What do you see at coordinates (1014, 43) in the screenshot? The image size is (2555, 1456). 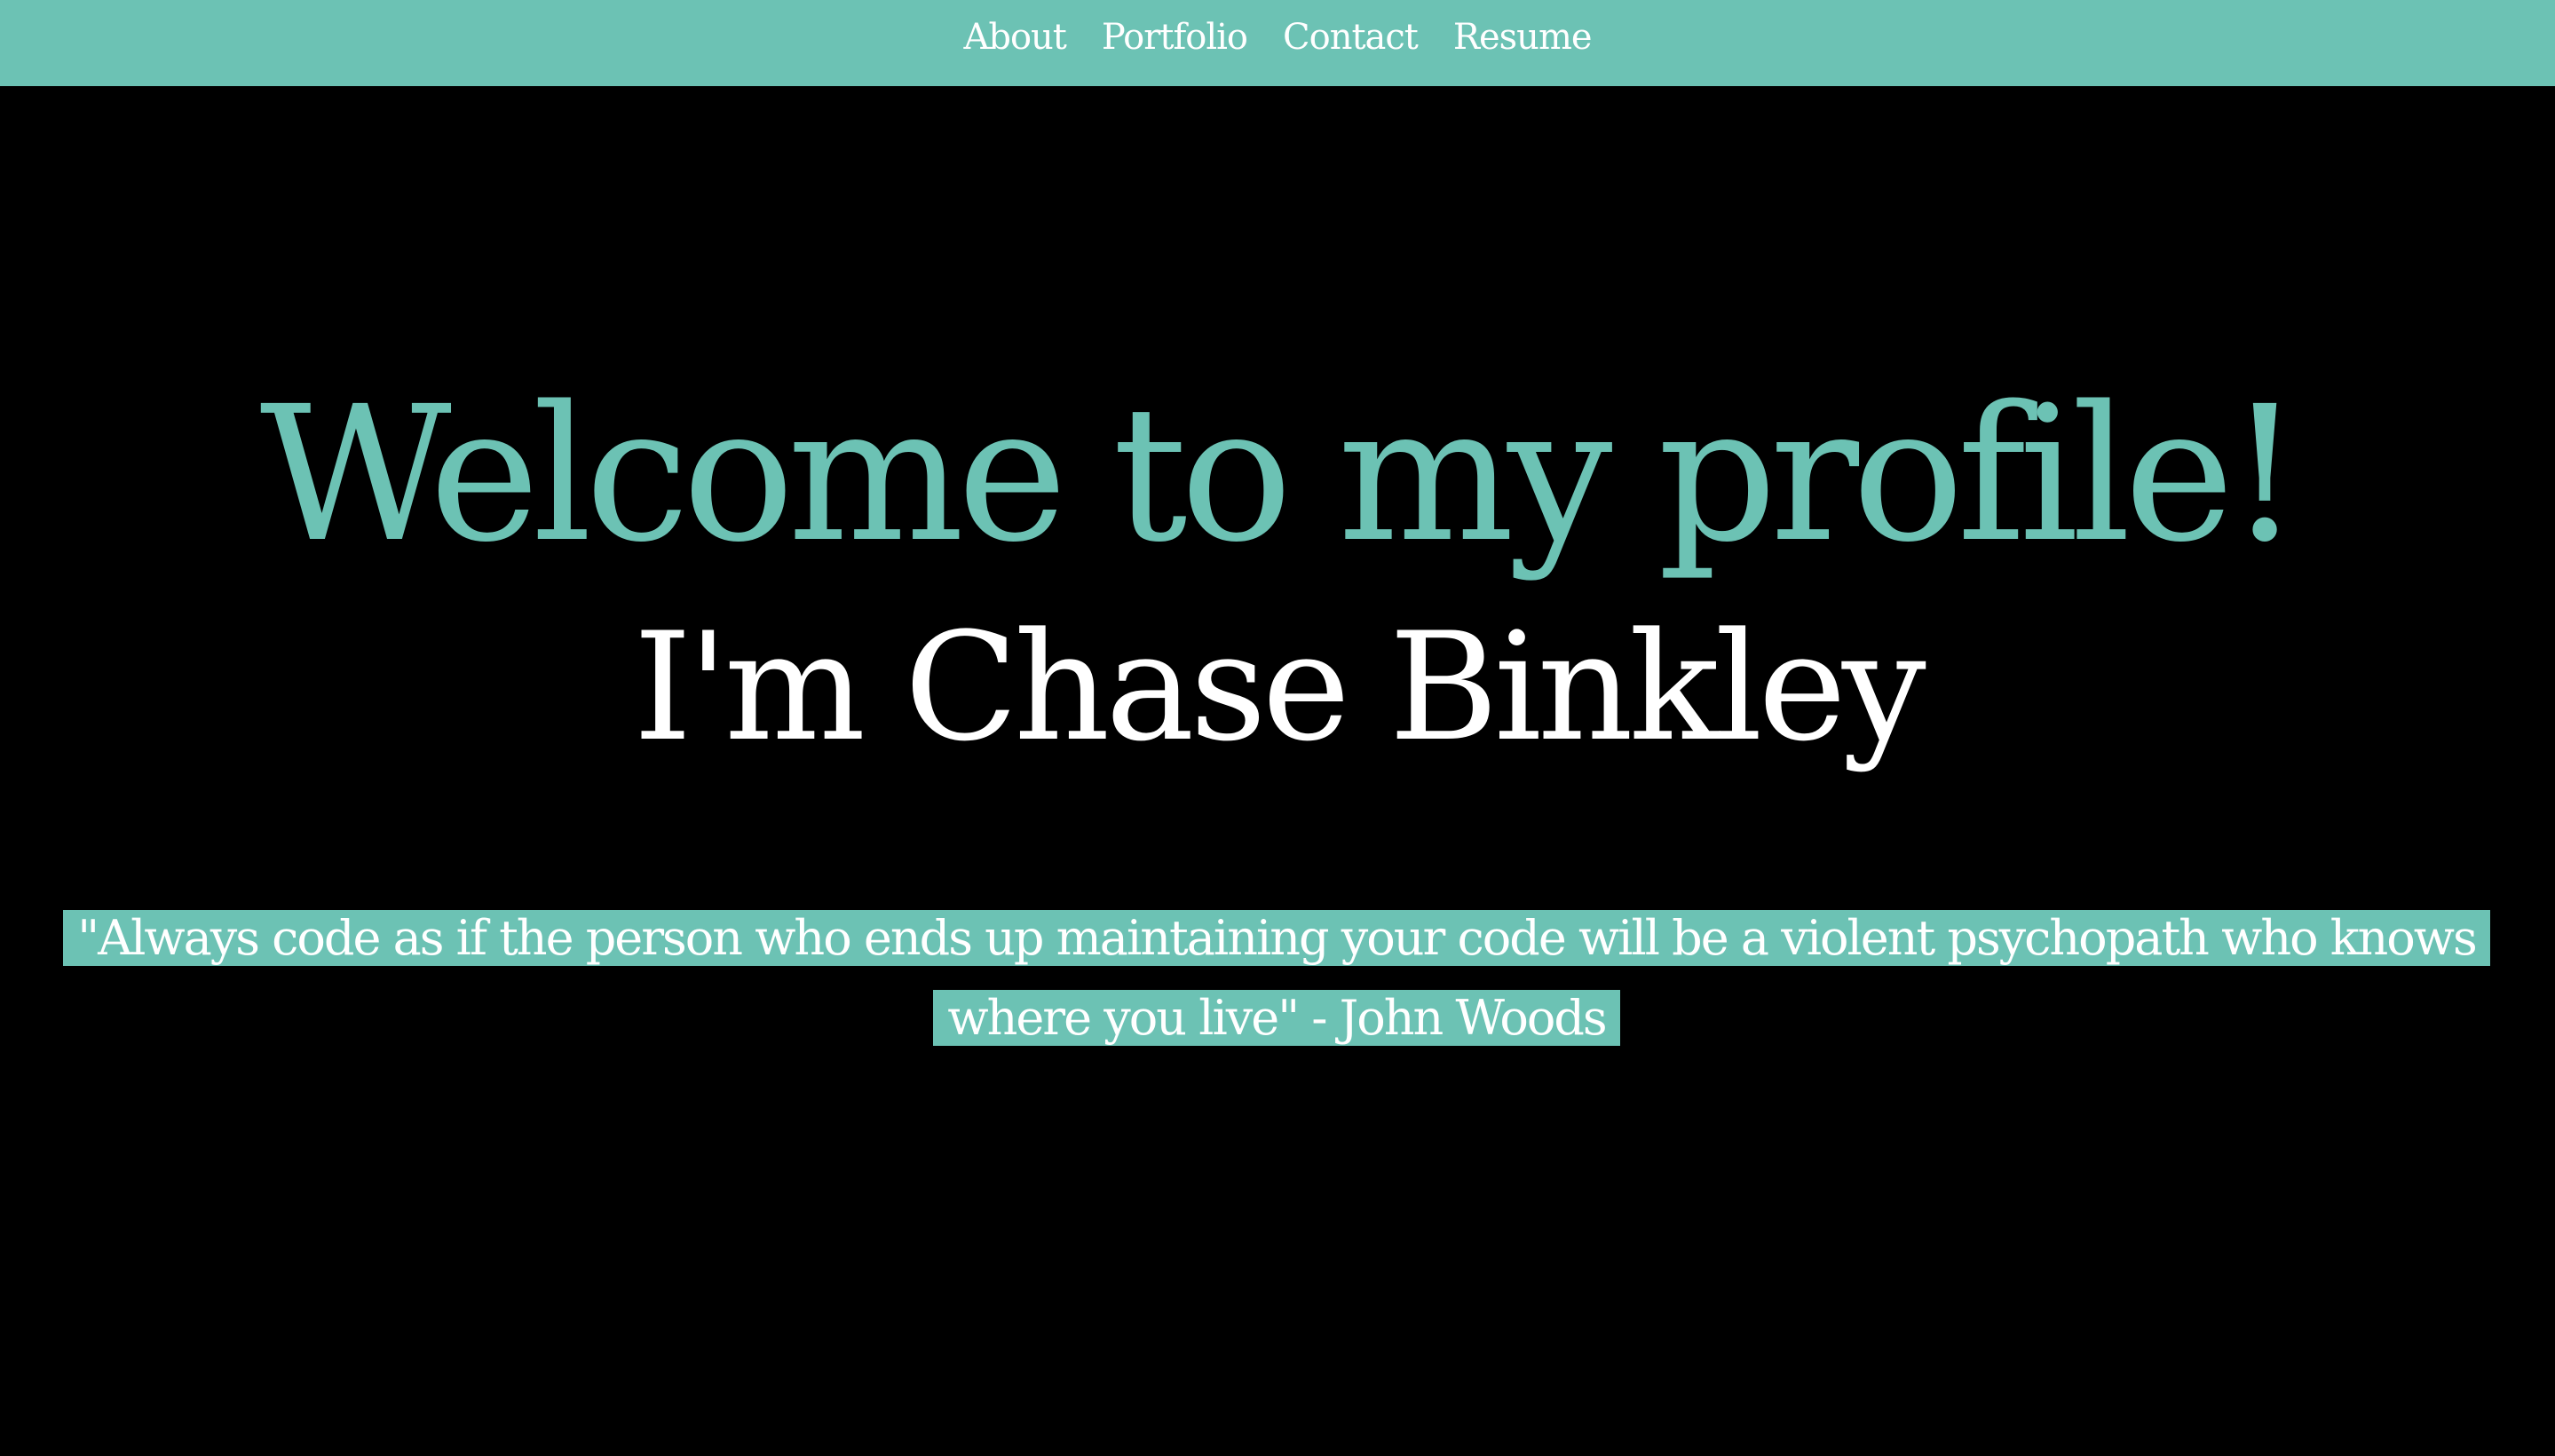 I see `nav-link-about: About` at bounding box center [1014, 43].